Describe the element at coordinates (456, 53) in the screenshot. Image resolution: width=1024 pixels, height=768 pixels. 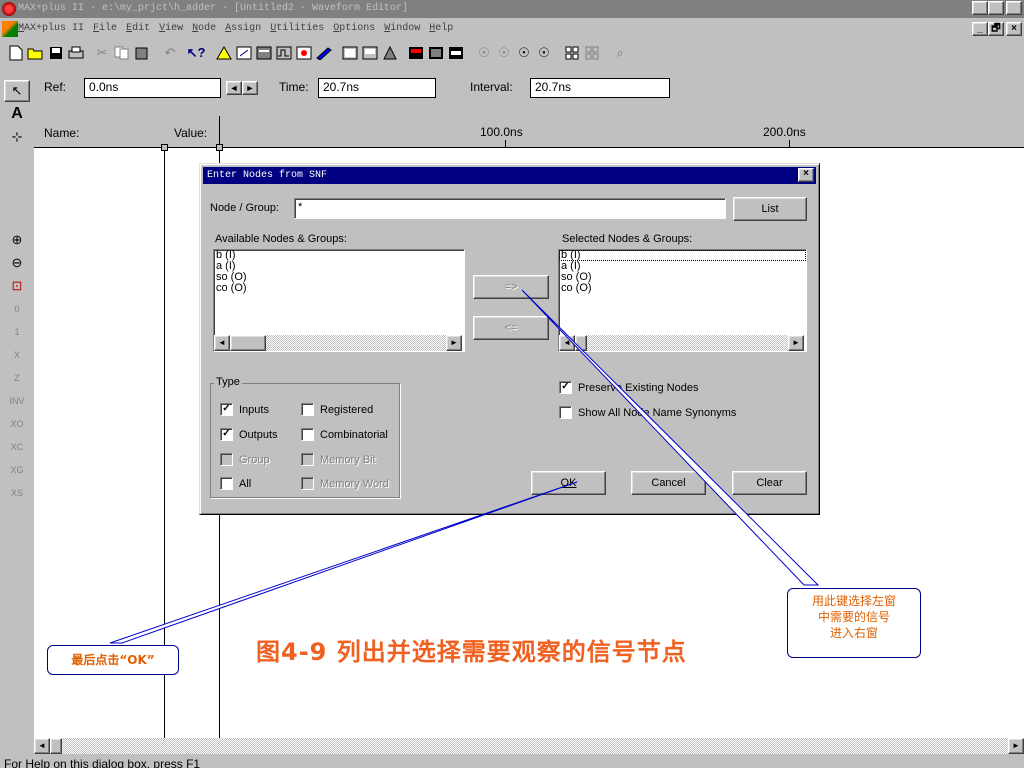
I see `close-doc-icon` at that location.